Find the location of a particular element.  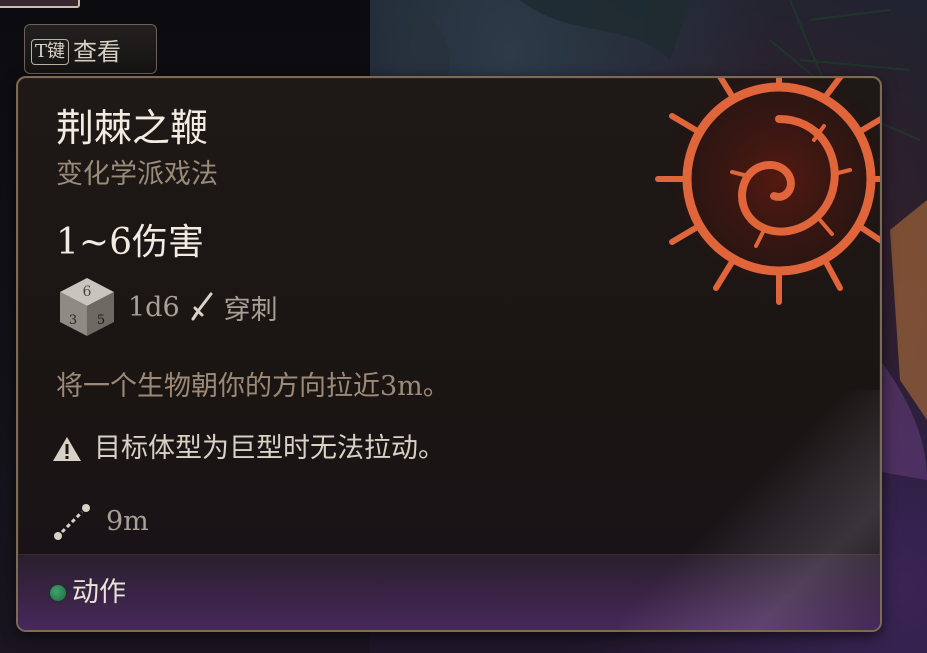

action-cost-bar: 动作 is located at coordinates (449, 592).